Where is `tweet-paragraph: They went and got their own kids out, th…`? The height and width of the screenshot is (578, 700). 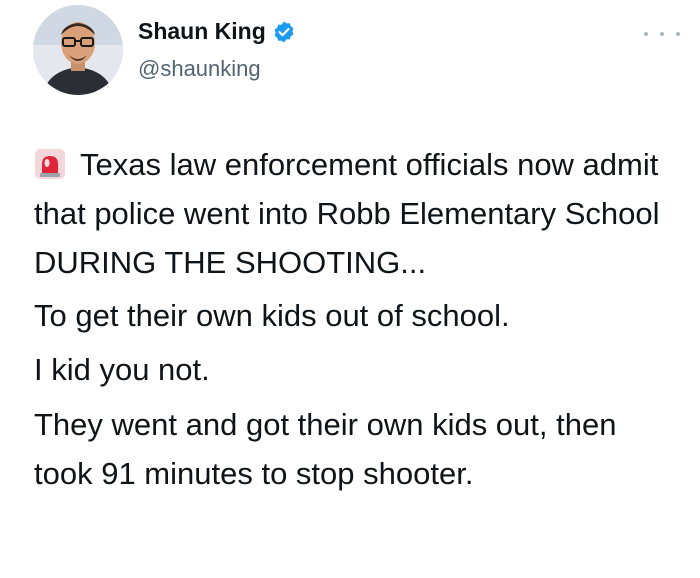
tweet-paragraph: They went and got their own kids out, th… is located at coordinates (325, 449).